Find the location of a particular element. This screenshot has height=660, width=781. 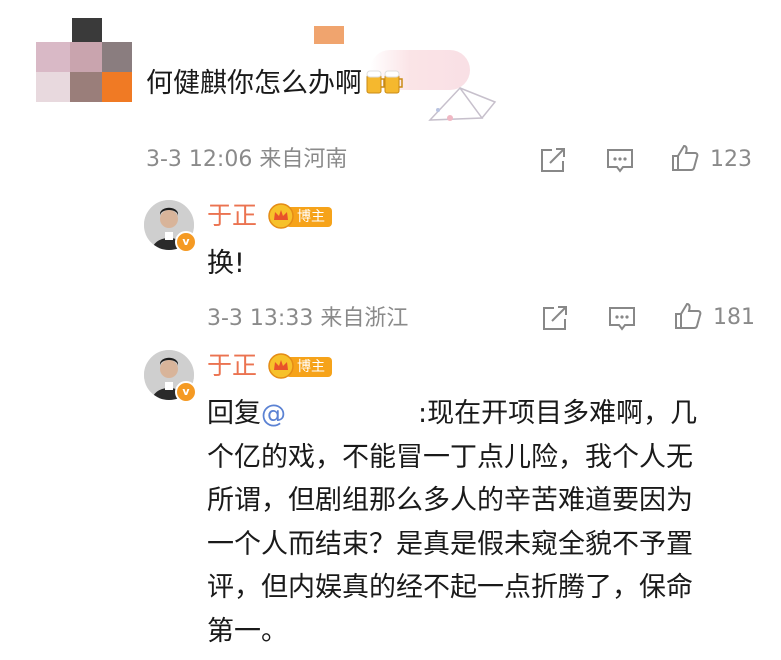

comment-text: 何健麒你怎么办啊 is located at coordinates (275, 84).